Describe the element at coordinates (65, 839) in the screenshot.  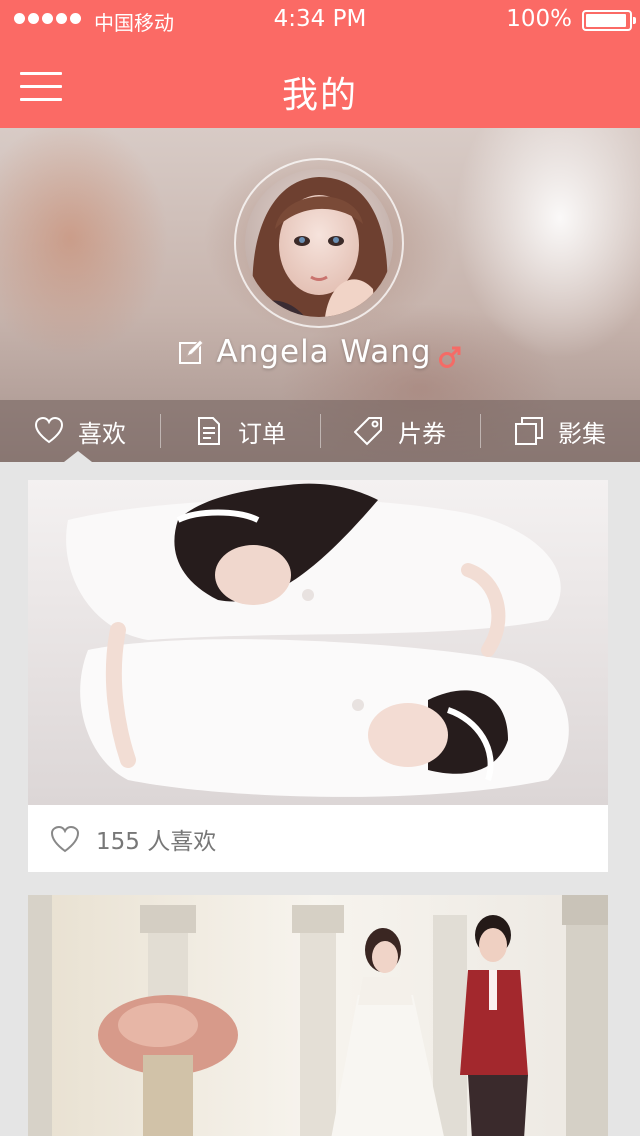
I see `heart-outline-icon` at that location.